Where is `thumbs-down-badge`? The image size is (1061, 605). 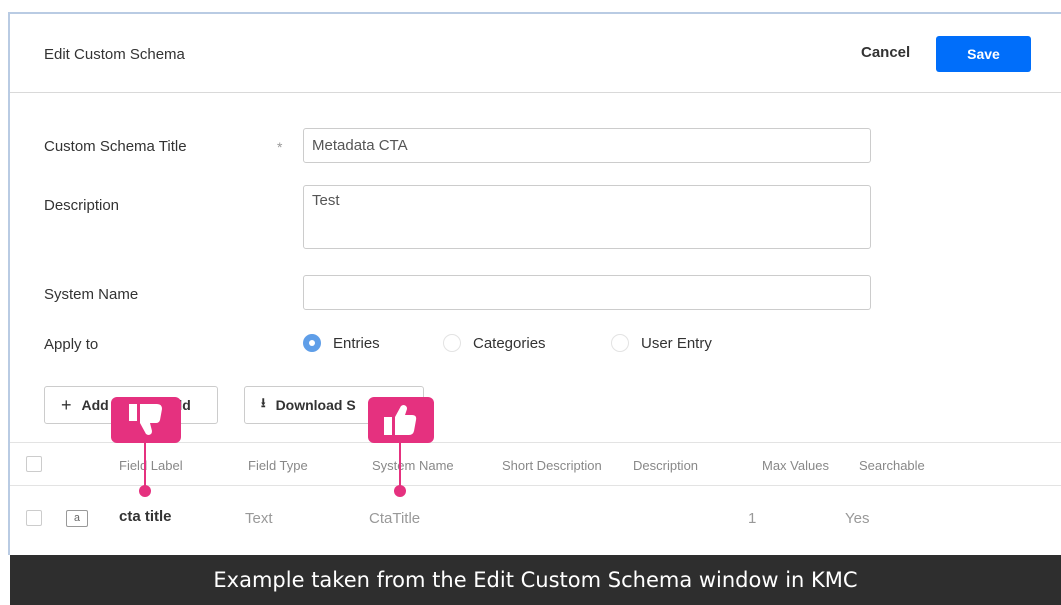
thumbs-down-badge is located at coordinates (146, 420).